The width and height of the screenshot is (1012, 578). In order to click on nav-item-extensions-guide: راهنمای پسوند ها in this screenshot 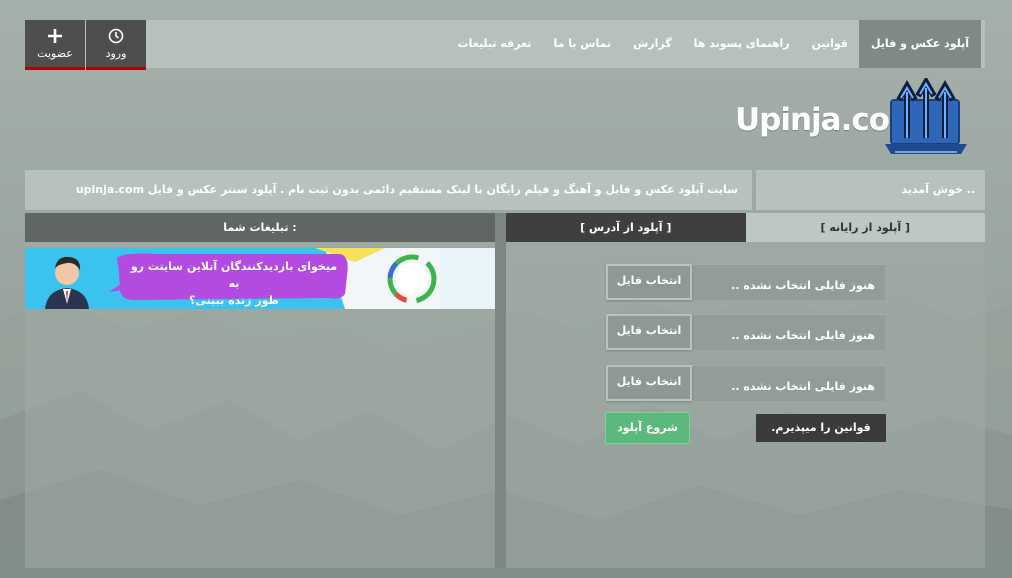, I will do `click(742, 44)`.